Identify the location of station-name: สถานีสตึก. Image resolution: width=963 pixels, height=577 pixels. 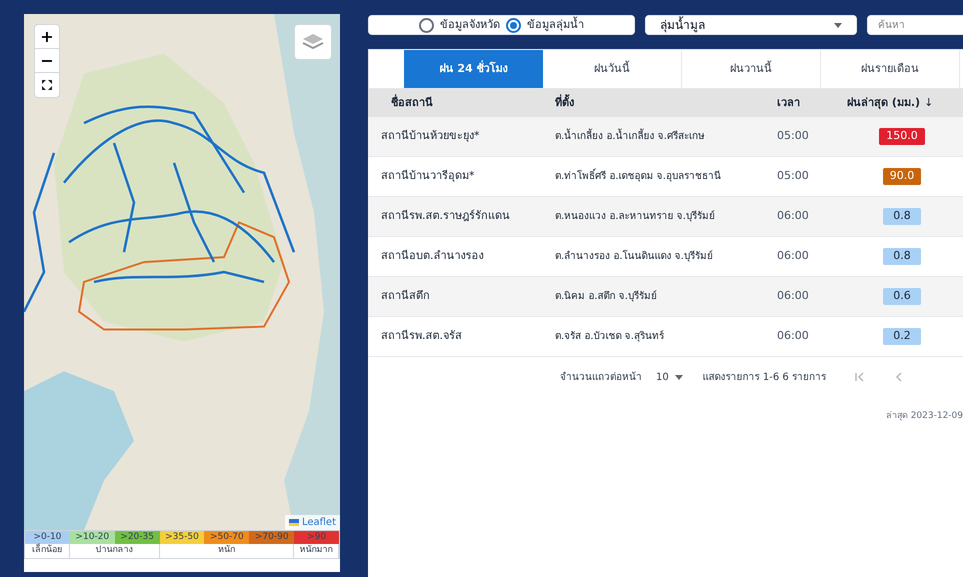
(405, 296).